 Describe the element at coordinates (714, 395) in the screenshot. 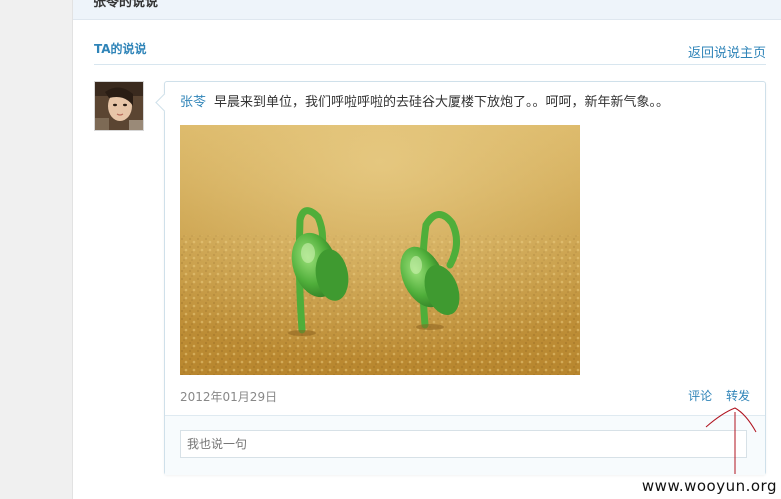

I see `post-actions: 评论 转发` at that location.